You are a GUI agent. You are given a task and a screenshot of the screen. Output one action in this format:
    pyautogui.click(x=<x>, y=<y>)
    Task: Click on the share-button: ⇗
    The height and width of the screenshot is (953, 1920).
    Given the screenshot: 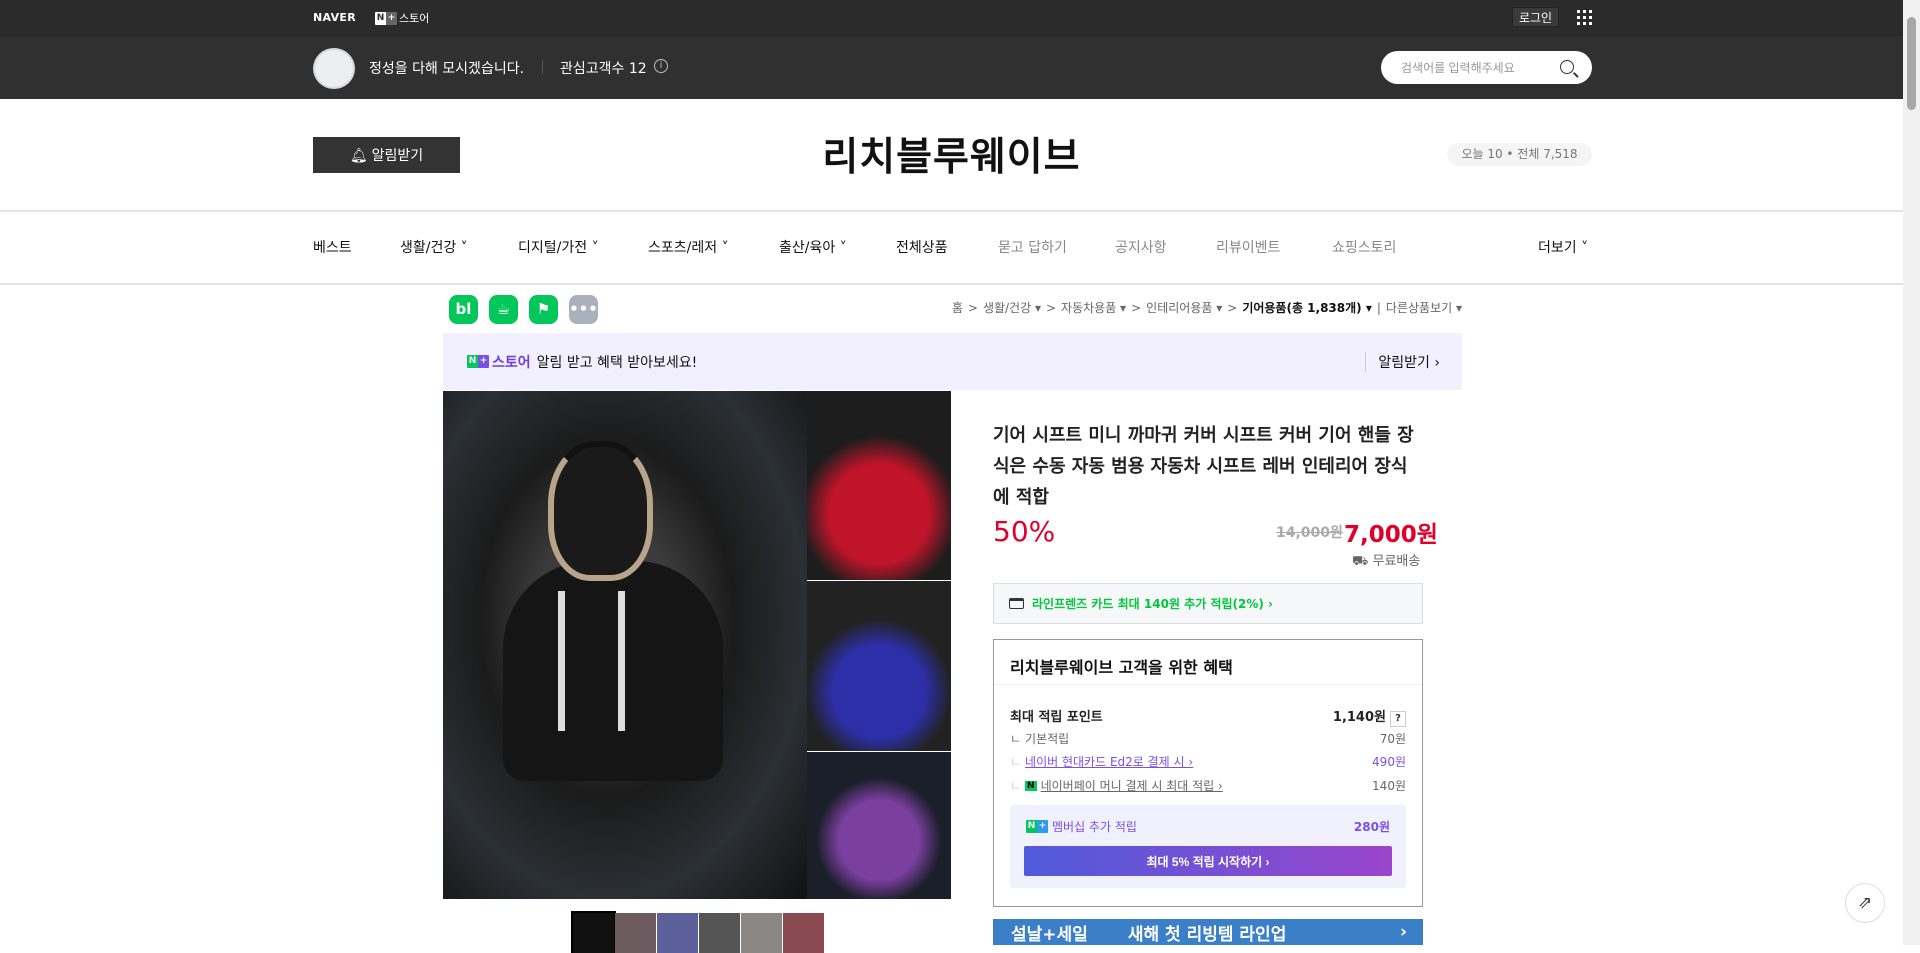 What is the action you would take?
    pyautogui.click(x=1865, y=903)
    